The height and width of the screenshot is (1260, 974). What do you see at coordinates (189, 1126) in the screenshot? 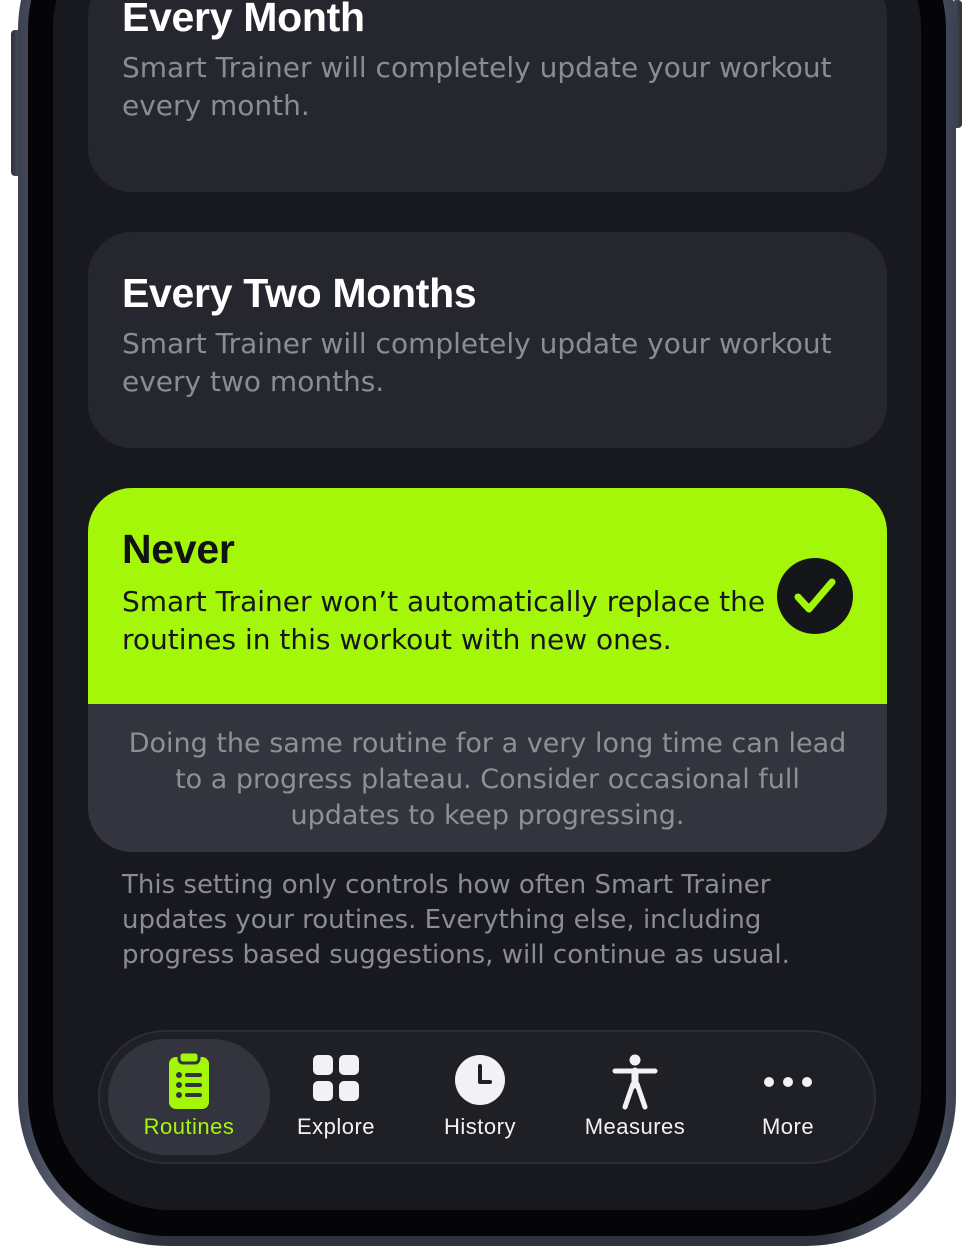
I see `tab-label: Routines` at bounding box center [189, 1126].